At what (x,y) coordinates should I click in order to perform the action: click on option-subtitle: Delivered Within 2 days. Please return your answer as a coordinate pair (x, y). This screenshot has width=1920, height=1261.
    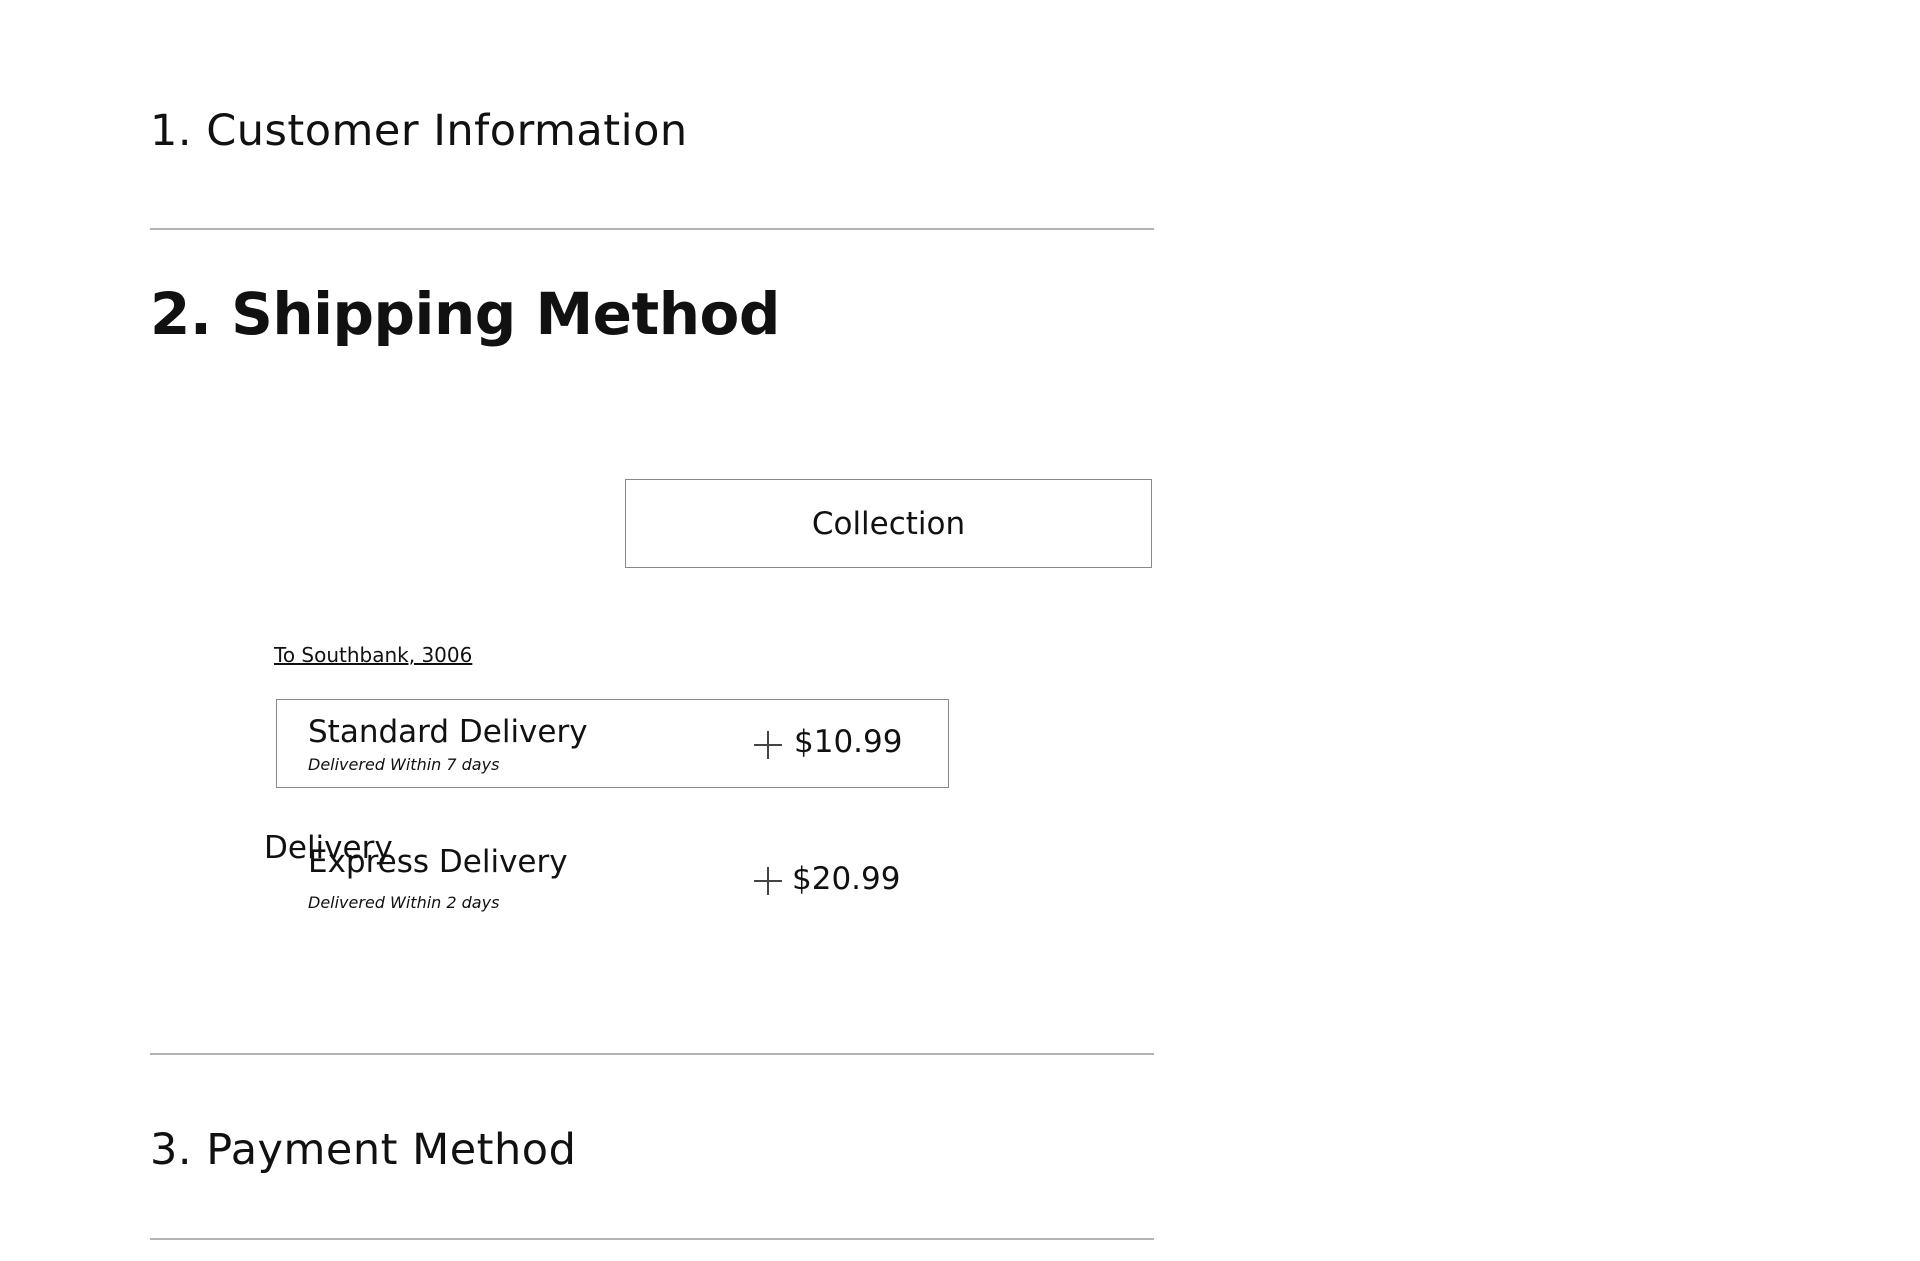
    Looking at the image, I should click on (404, 902).